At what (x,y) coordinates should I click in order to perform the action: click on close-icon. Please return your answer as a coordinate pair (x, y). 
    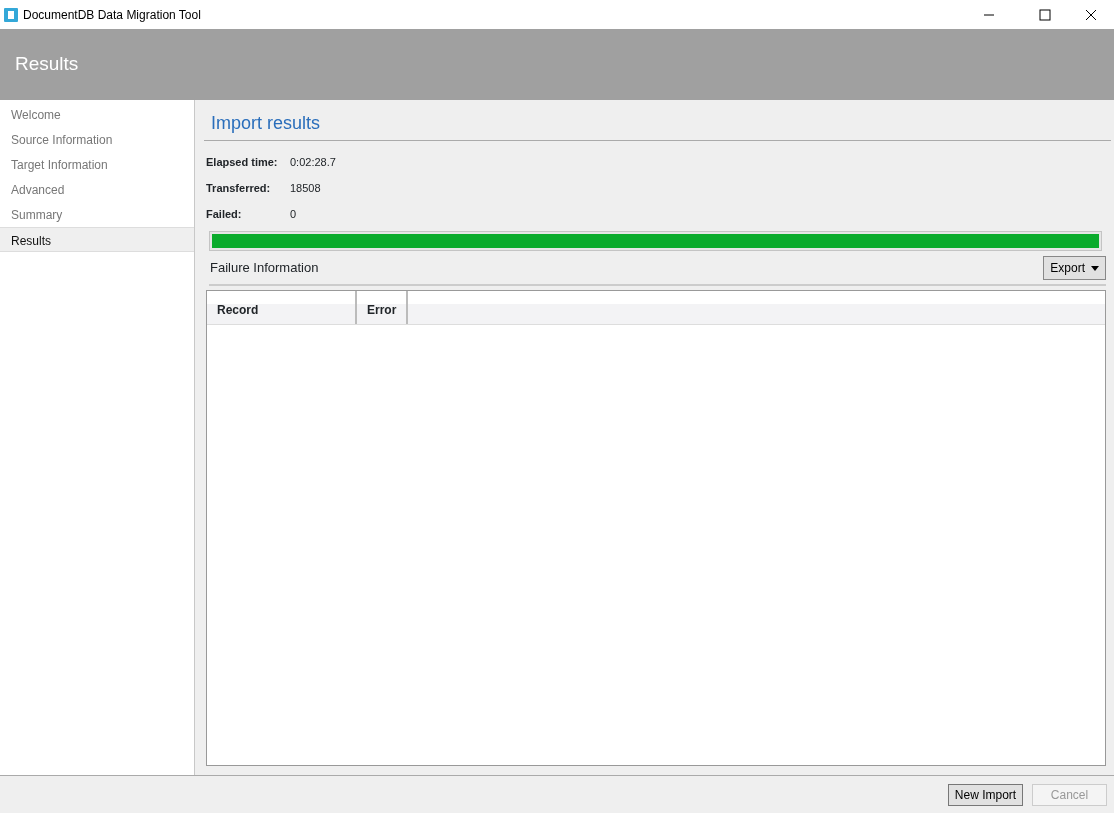
    Looking at the image, I should click on (1091, 14).